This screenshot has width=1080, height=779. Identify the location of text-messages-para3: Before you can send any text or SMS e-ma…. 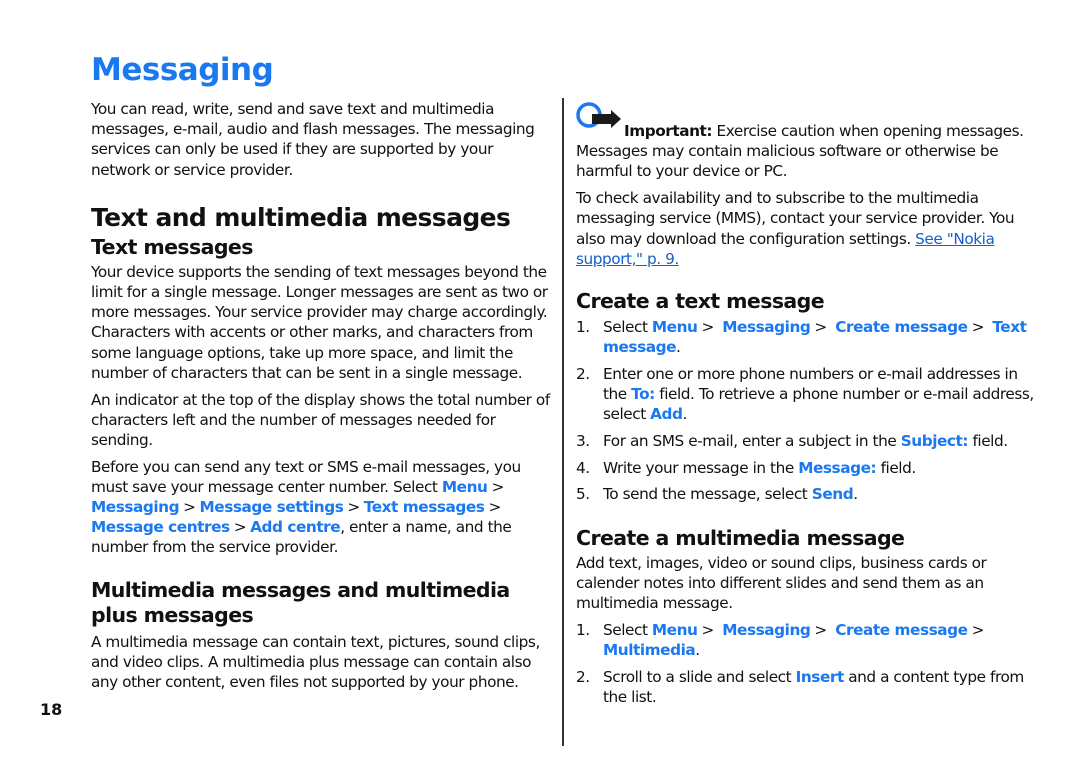
(322, 507).